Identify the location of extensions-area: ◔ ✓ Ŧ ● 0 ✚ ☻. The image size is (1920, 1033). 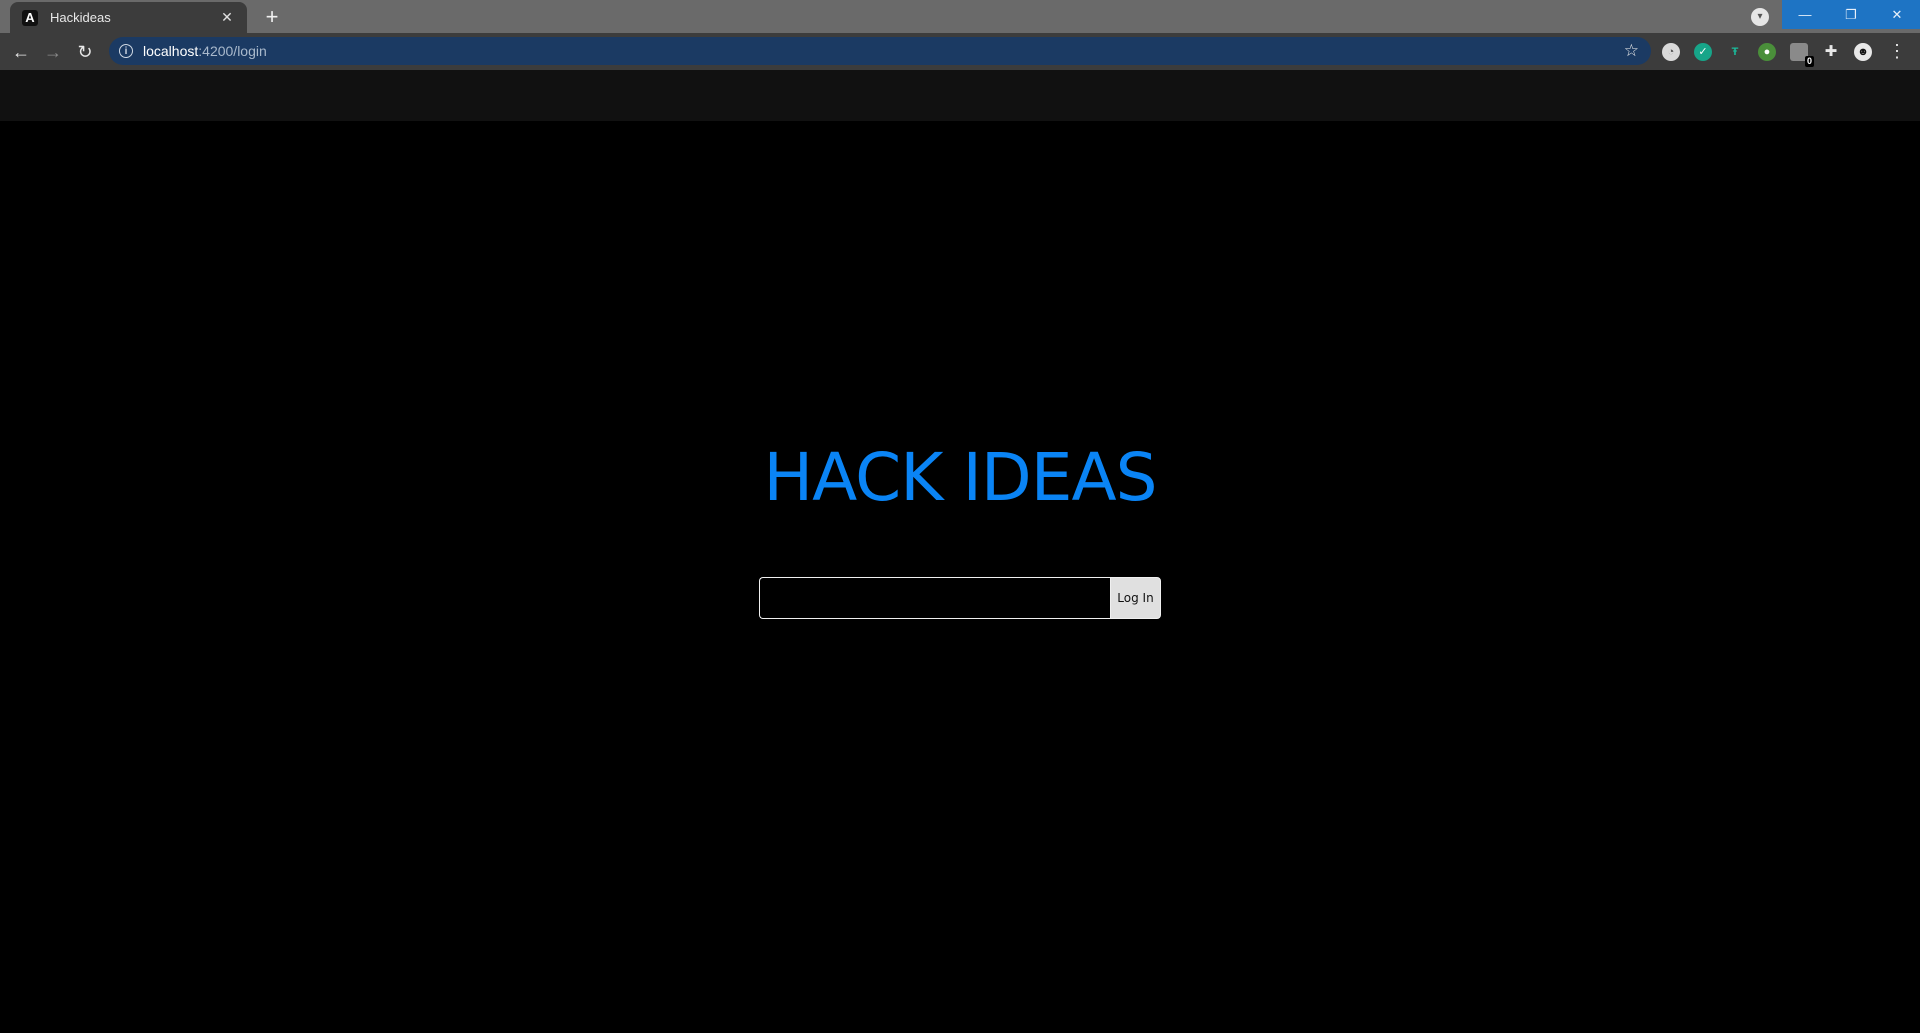
(1774, 53).